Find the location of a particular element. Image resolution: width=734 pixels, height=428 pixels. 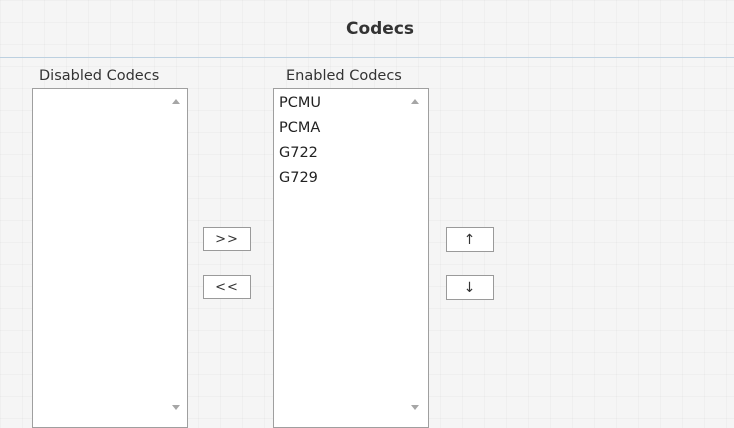

remove-codec-button: << is located at coordinates (227, 287).